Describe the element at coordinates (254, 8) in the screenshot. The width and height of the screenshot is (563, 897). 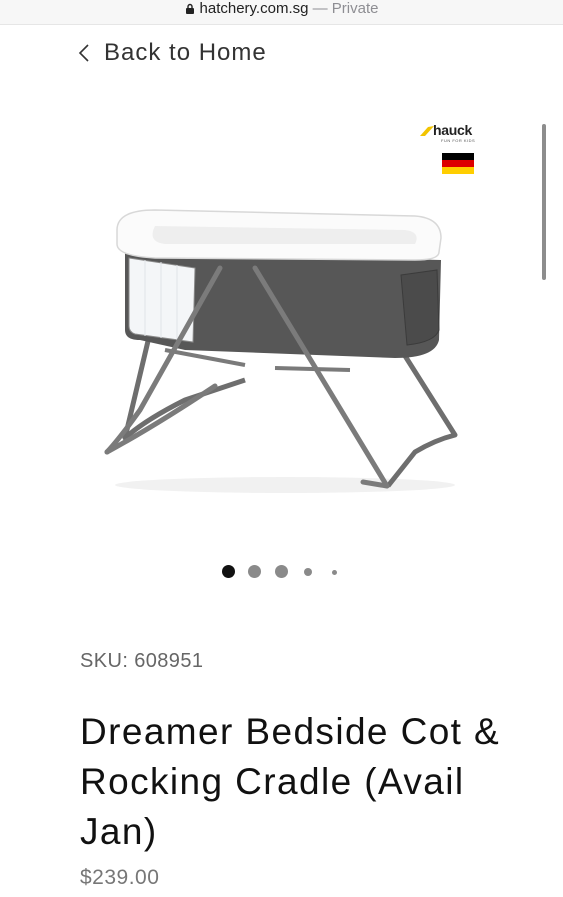
I see `url-domain: hatchery.com.sg` at that location.